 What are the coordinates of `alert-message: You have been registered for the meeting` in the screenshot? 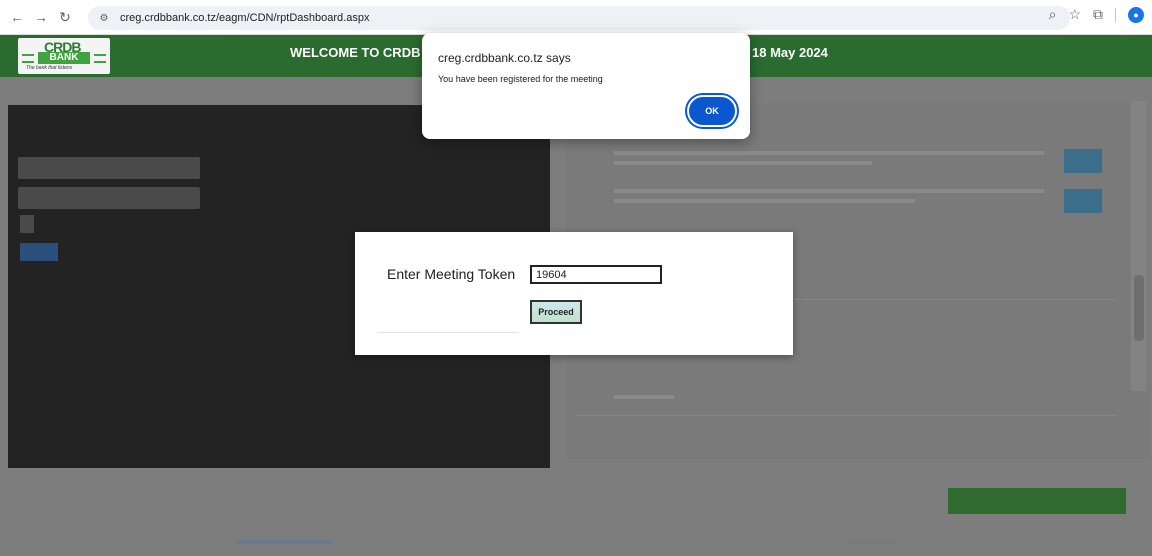 It's located at (520, 79).